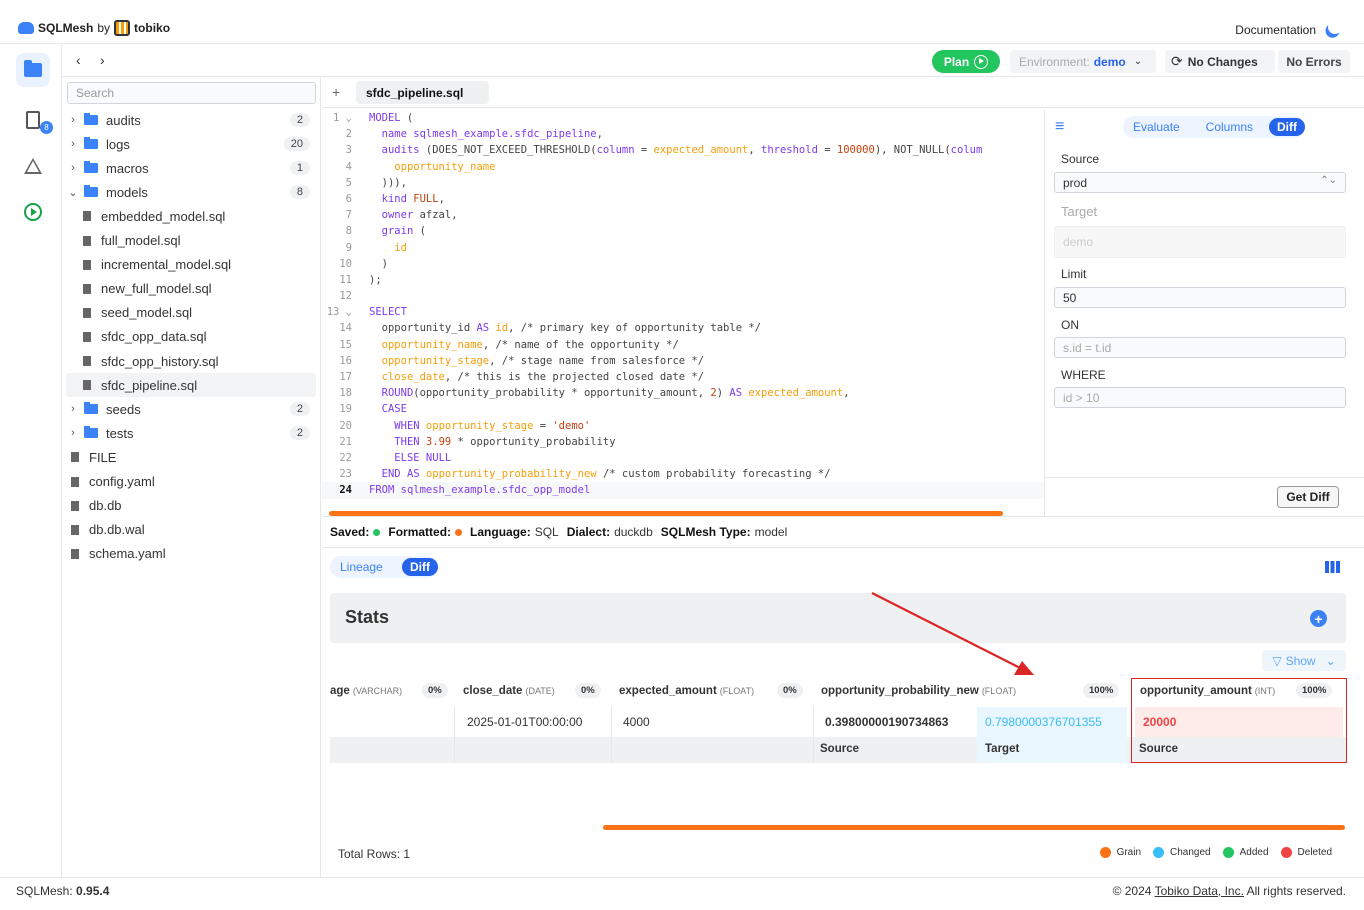 The height and width of the screenshot is (910, 1364). Describe the element at coordinates (191, 93) in the screenshot. I see `search-input: Search` at that location.